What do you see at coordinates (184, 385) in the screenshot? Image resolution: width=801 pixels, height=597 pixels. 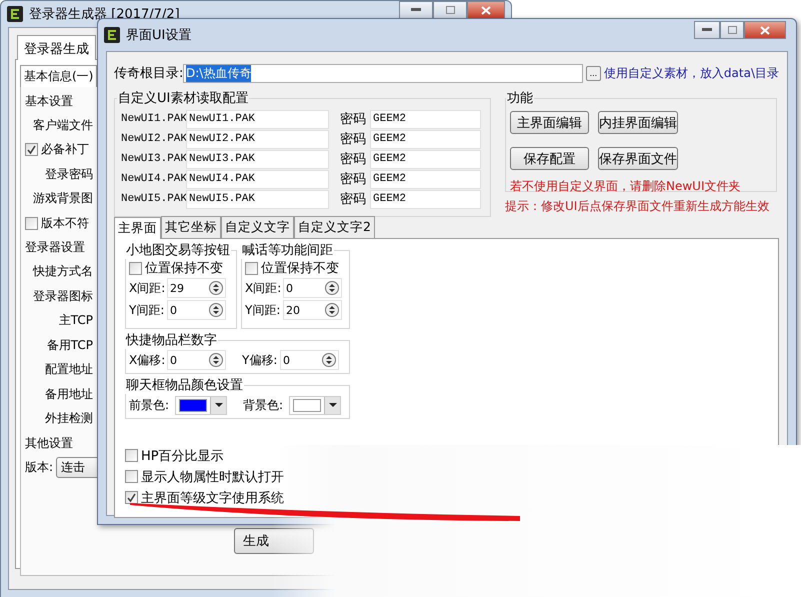 I see `group-title: 聊天框物品颜色设置` at bounding box center [184, 385].